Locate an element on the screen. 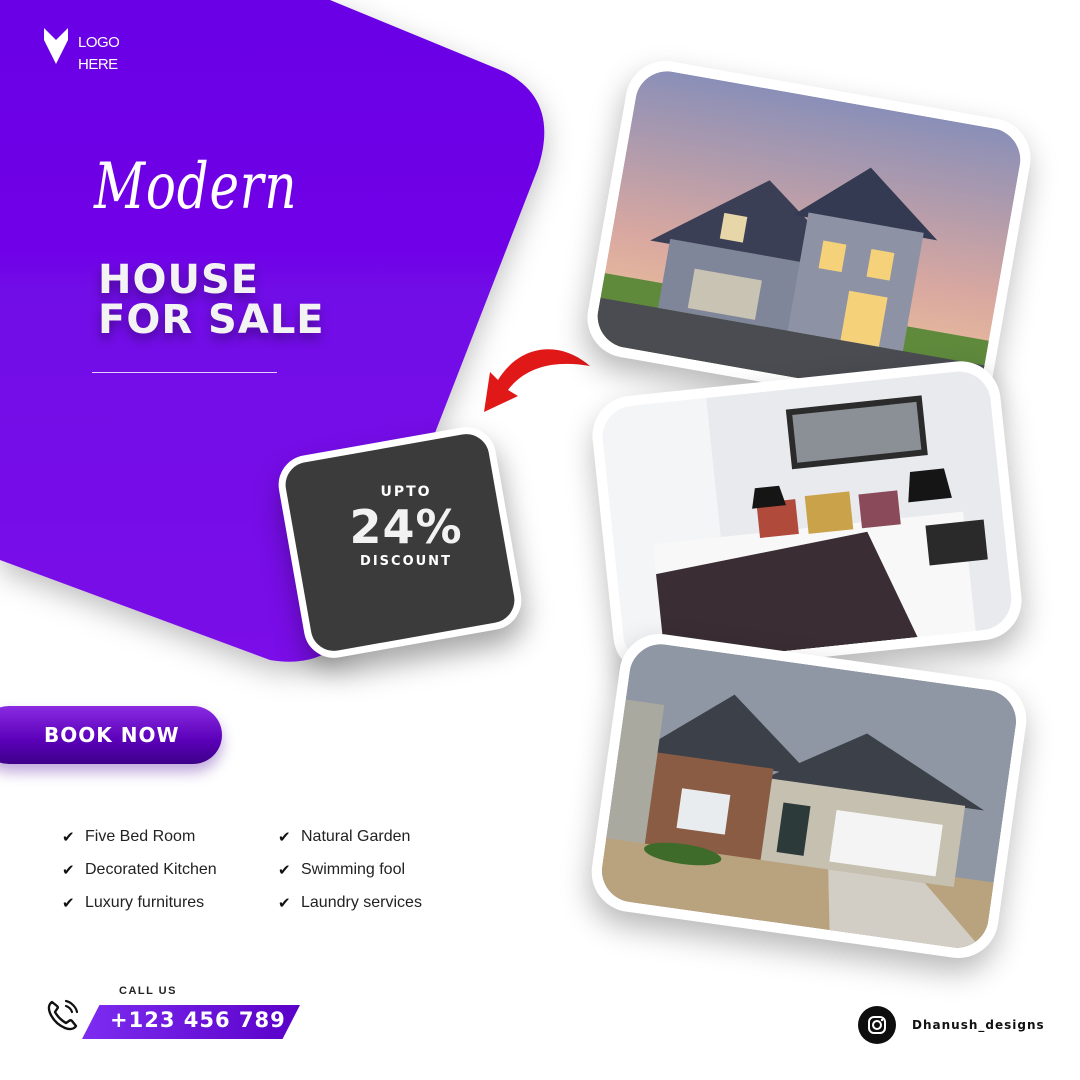 The height and width of the screenshot is (1080, 1080). list-item: ✔ Five Bed Room is located at coordinates (139, 836).